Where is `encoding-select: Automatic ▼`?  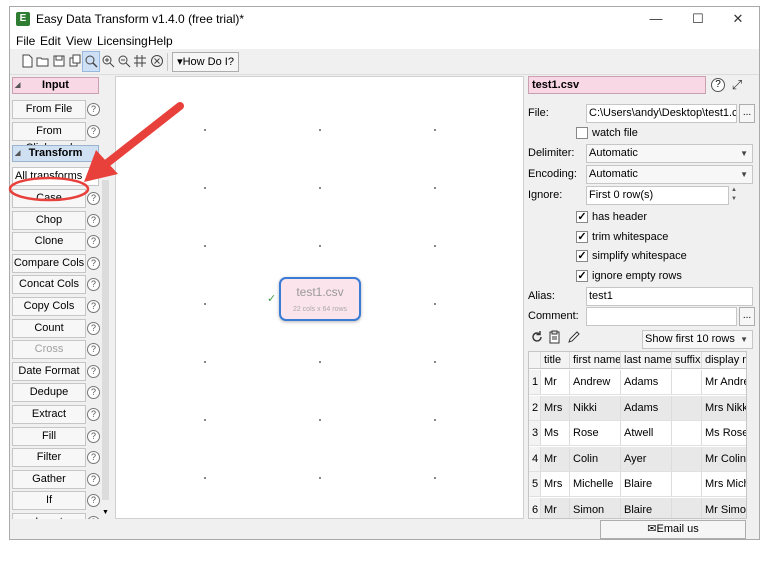
encoding-select: Automatic ▼ is located at coordinates (669, 174).